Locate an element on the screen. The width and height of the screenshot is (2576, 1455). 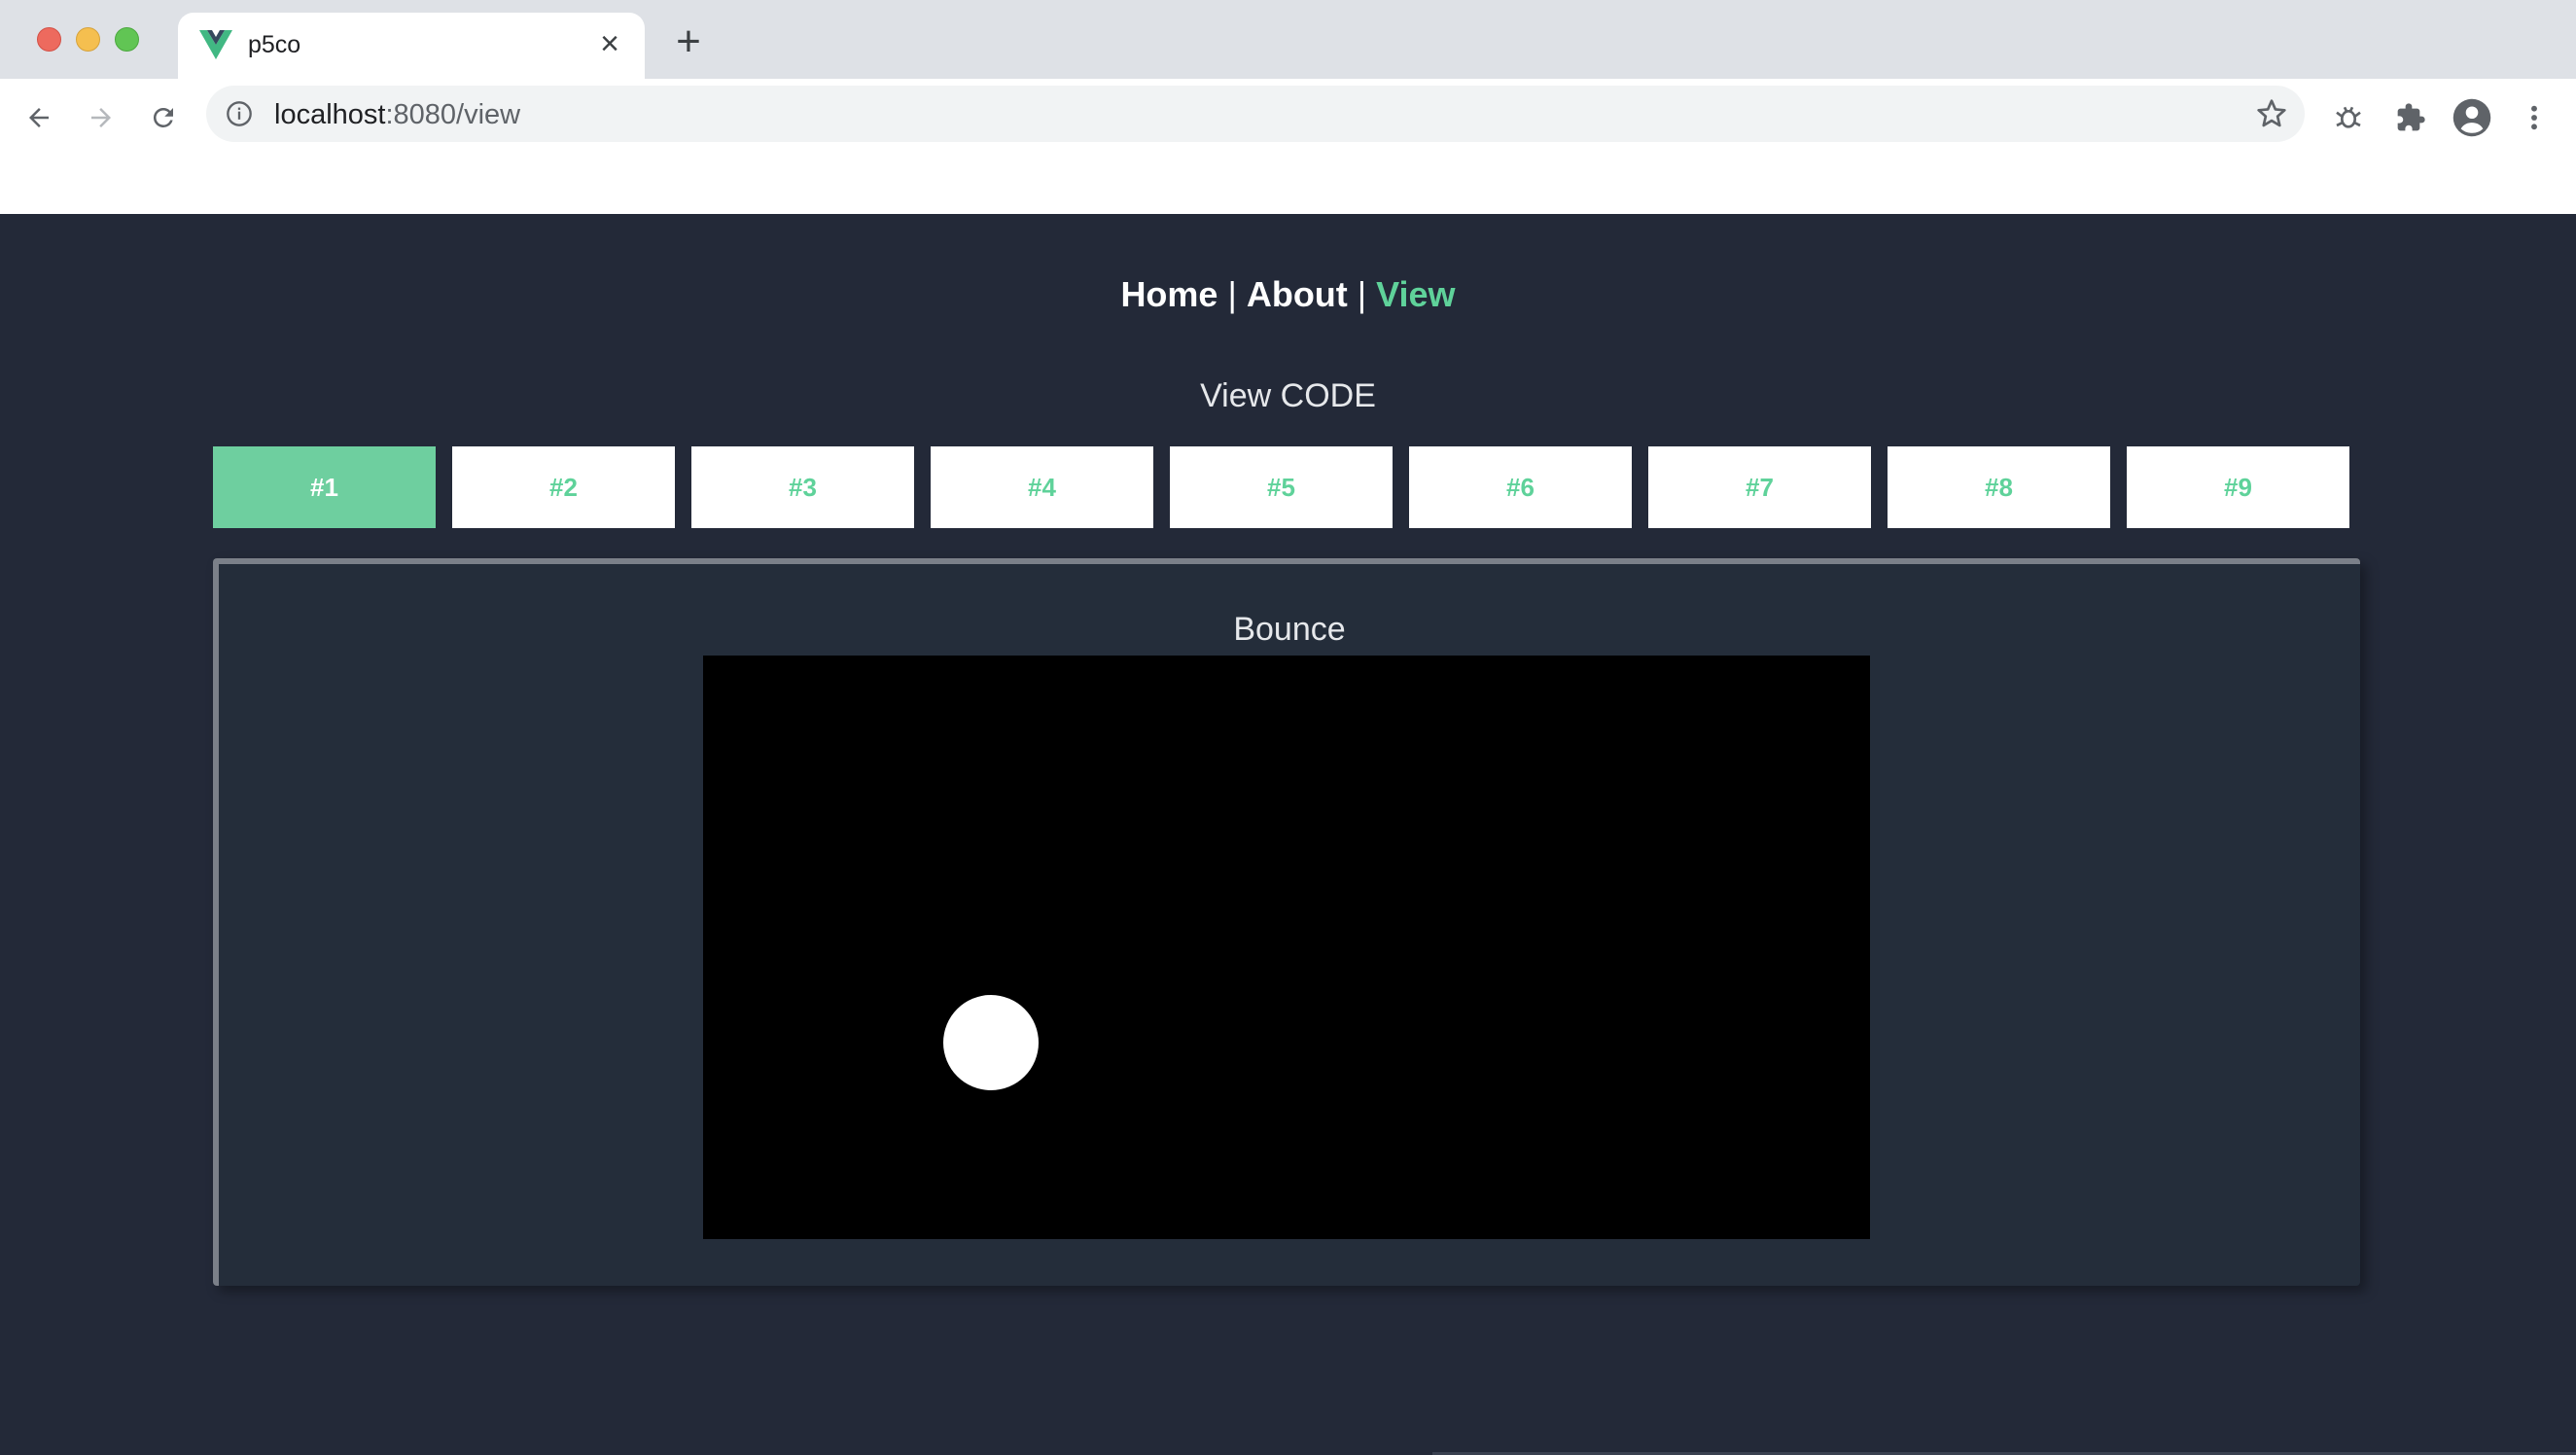
address-bar: localhost:8080/view is located at coordinates (1255, 114).